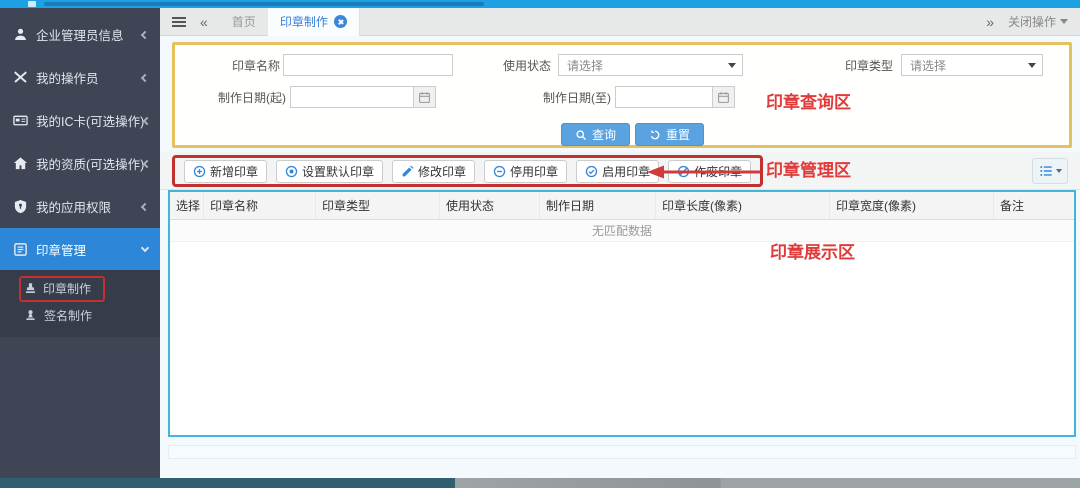  What do you see at coordinates (244, 22) in the screenshot?
I see `tab-home: 首页` at bounding box center [244, 22].